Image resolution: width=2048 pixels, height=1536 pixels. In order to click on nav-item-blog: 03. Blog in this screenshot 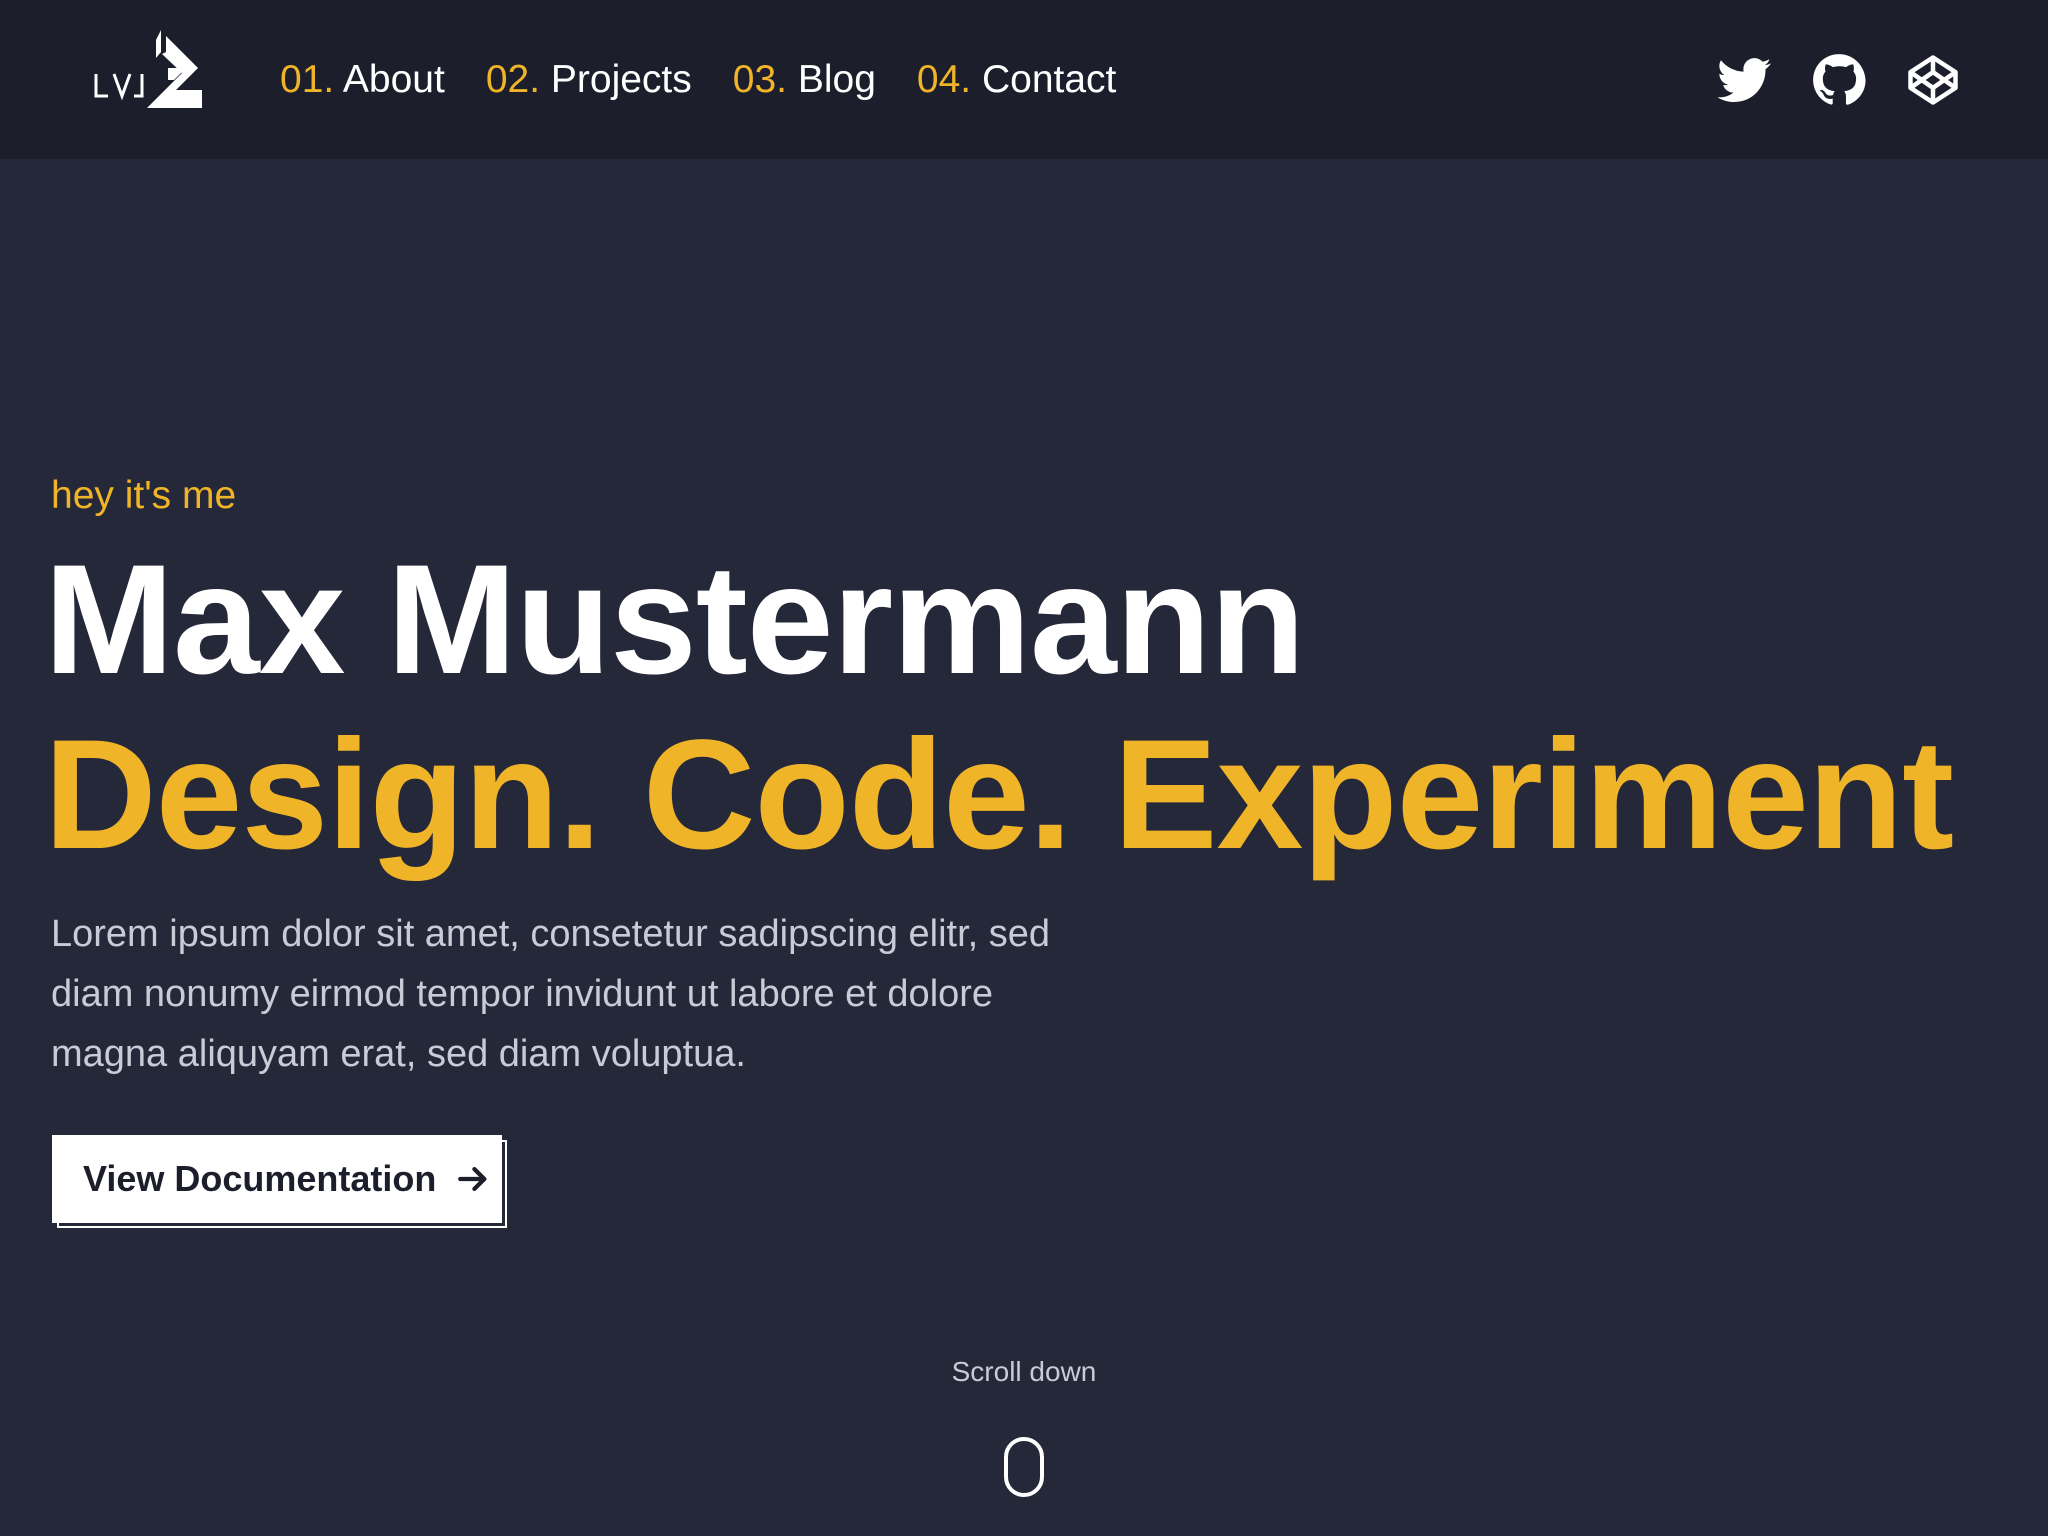, I will do `click(804, 80)`.